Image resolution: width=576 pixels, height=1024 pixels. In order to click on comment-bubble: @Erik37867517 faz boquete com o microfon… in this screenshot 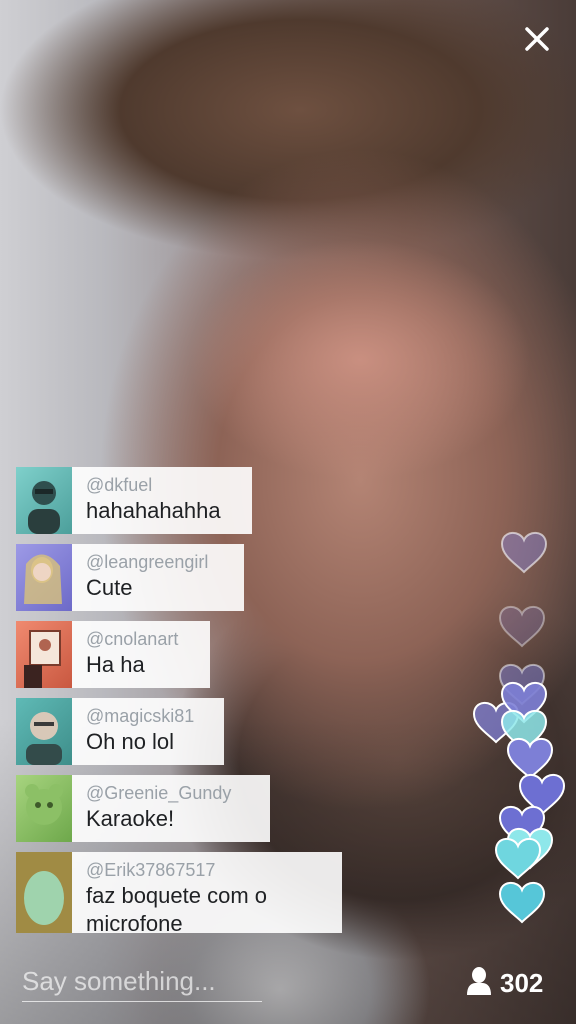, I will do `click(207, 892)`.